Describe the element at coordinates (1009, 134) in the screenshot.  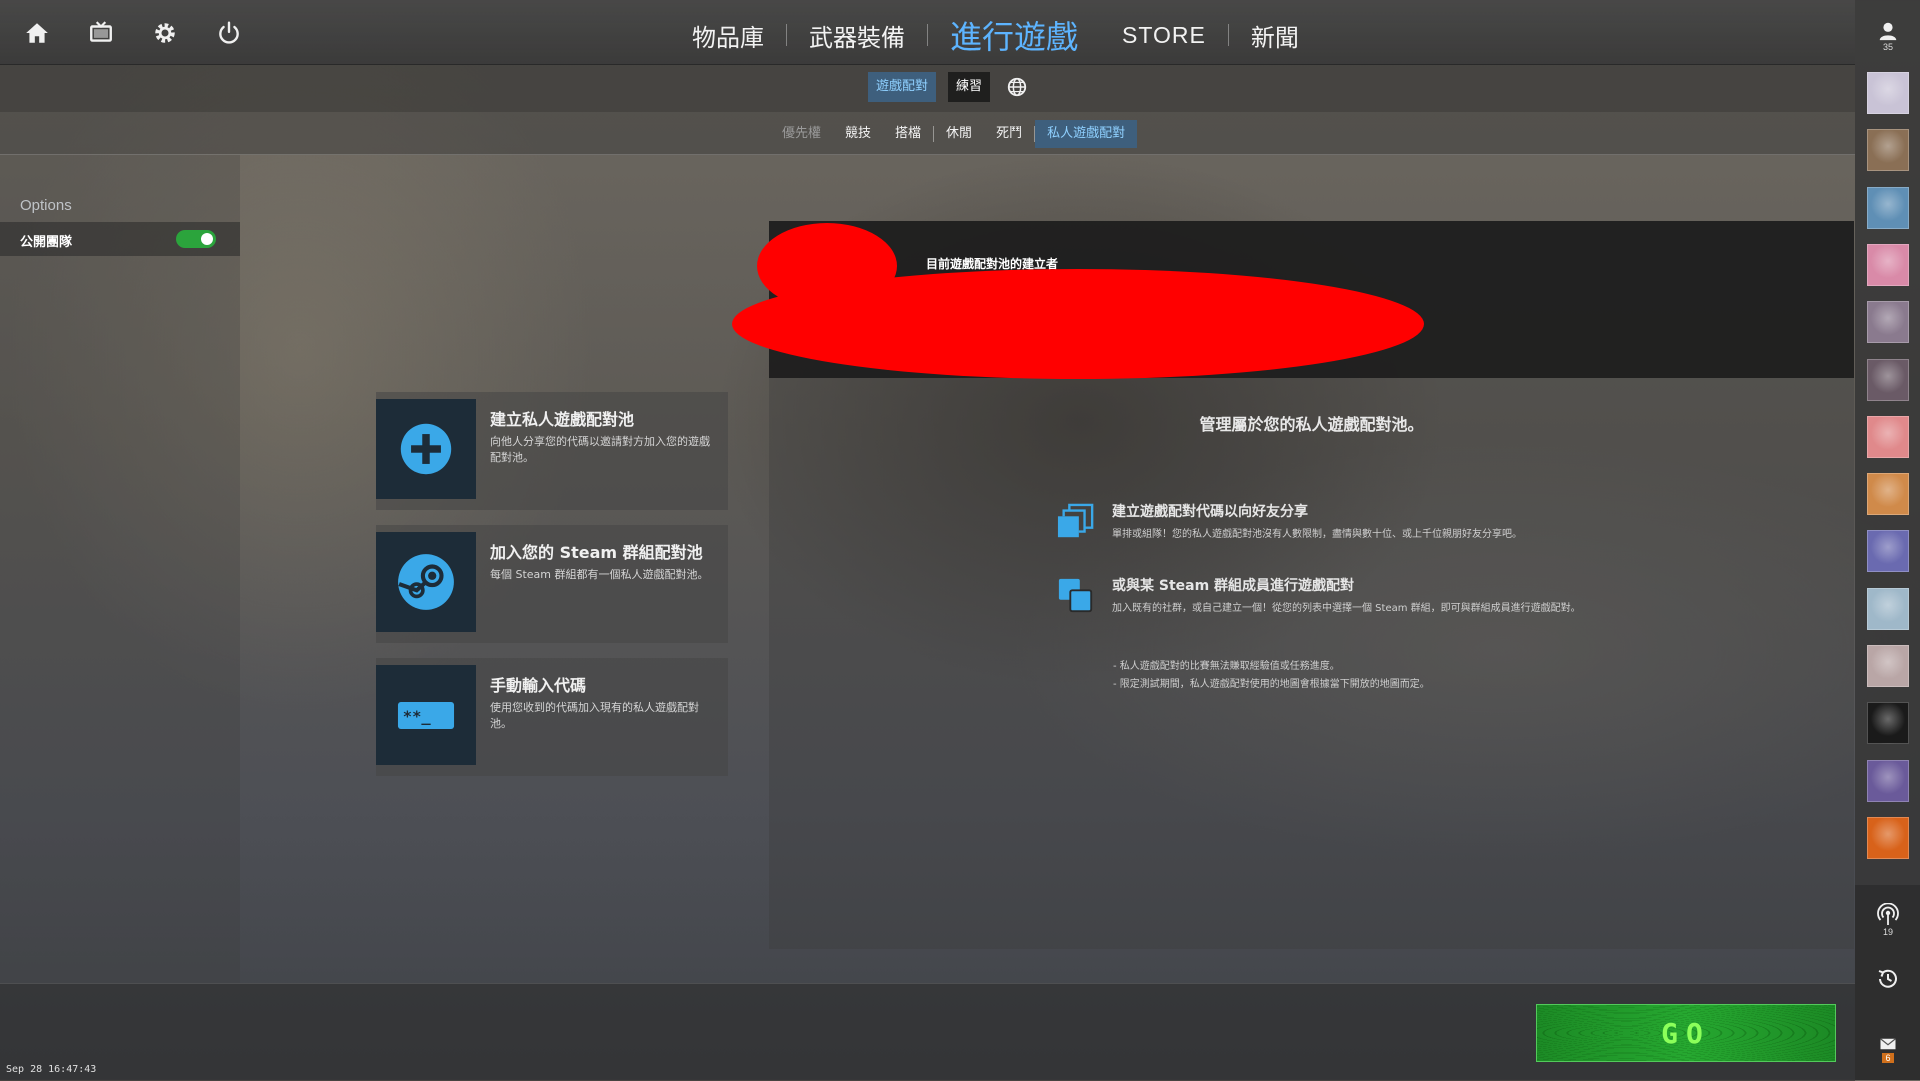
I see `tab-deathmatch: 死鬥` at that location.